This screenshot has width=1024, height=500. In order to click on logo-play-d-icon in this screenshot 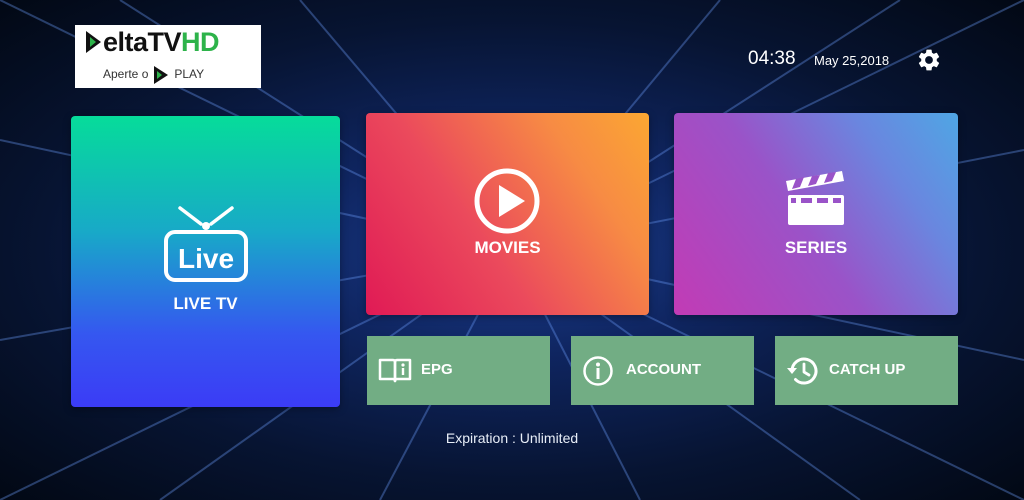, I will do `click(93, 42)`.